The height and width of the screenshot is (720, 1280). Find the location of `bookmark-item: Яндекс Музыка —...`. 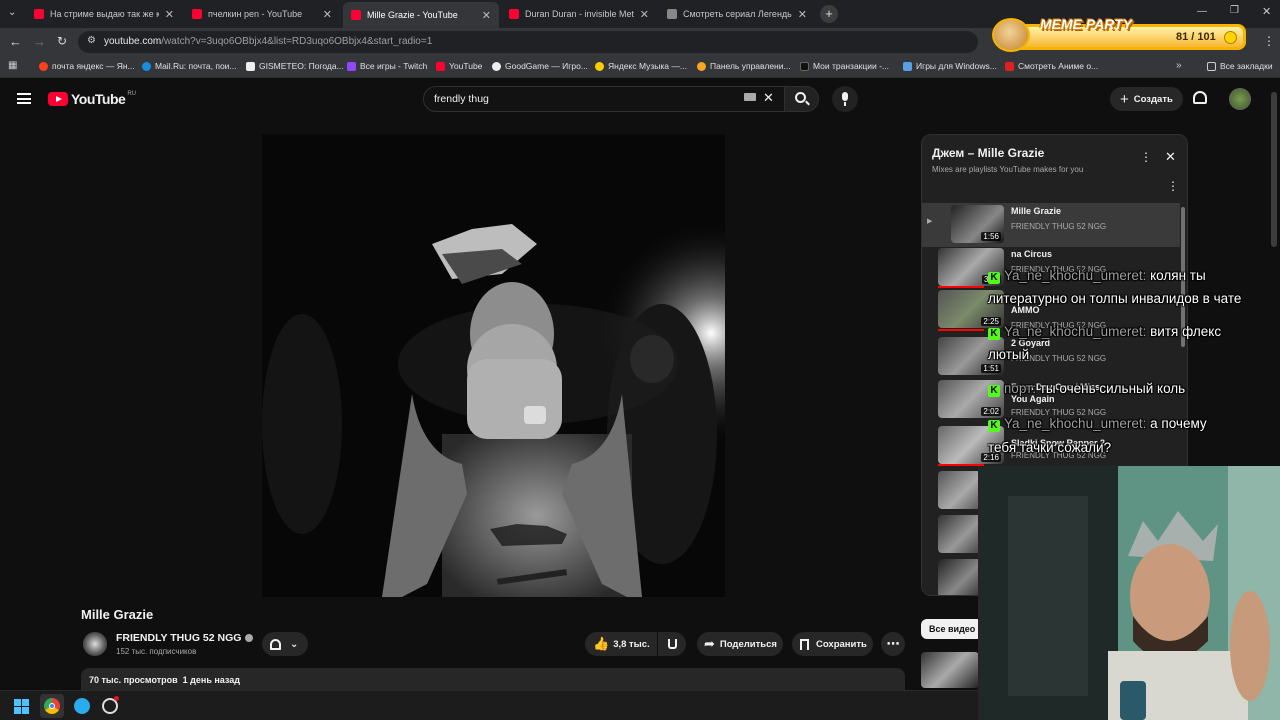

bookmark-item: Яндекс Музыка —... is located at coordinates (641, 66).